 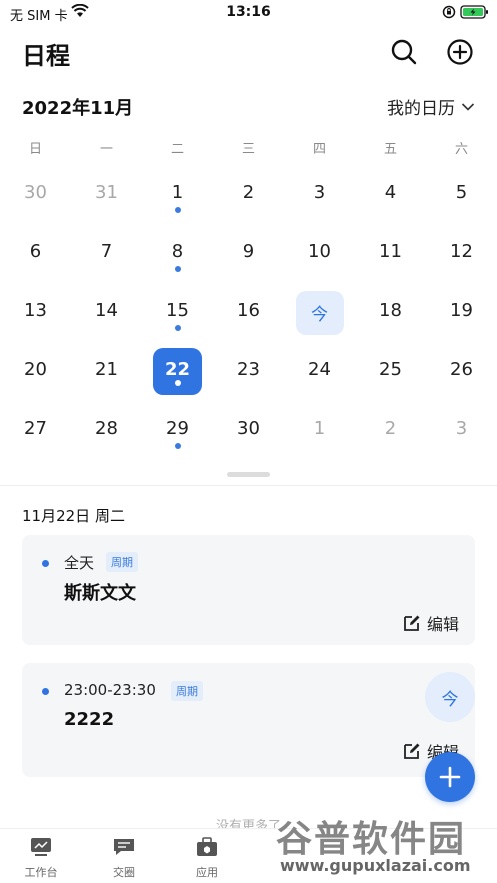 I want to click on calendar-day: 20, so click(x=35, y=371).